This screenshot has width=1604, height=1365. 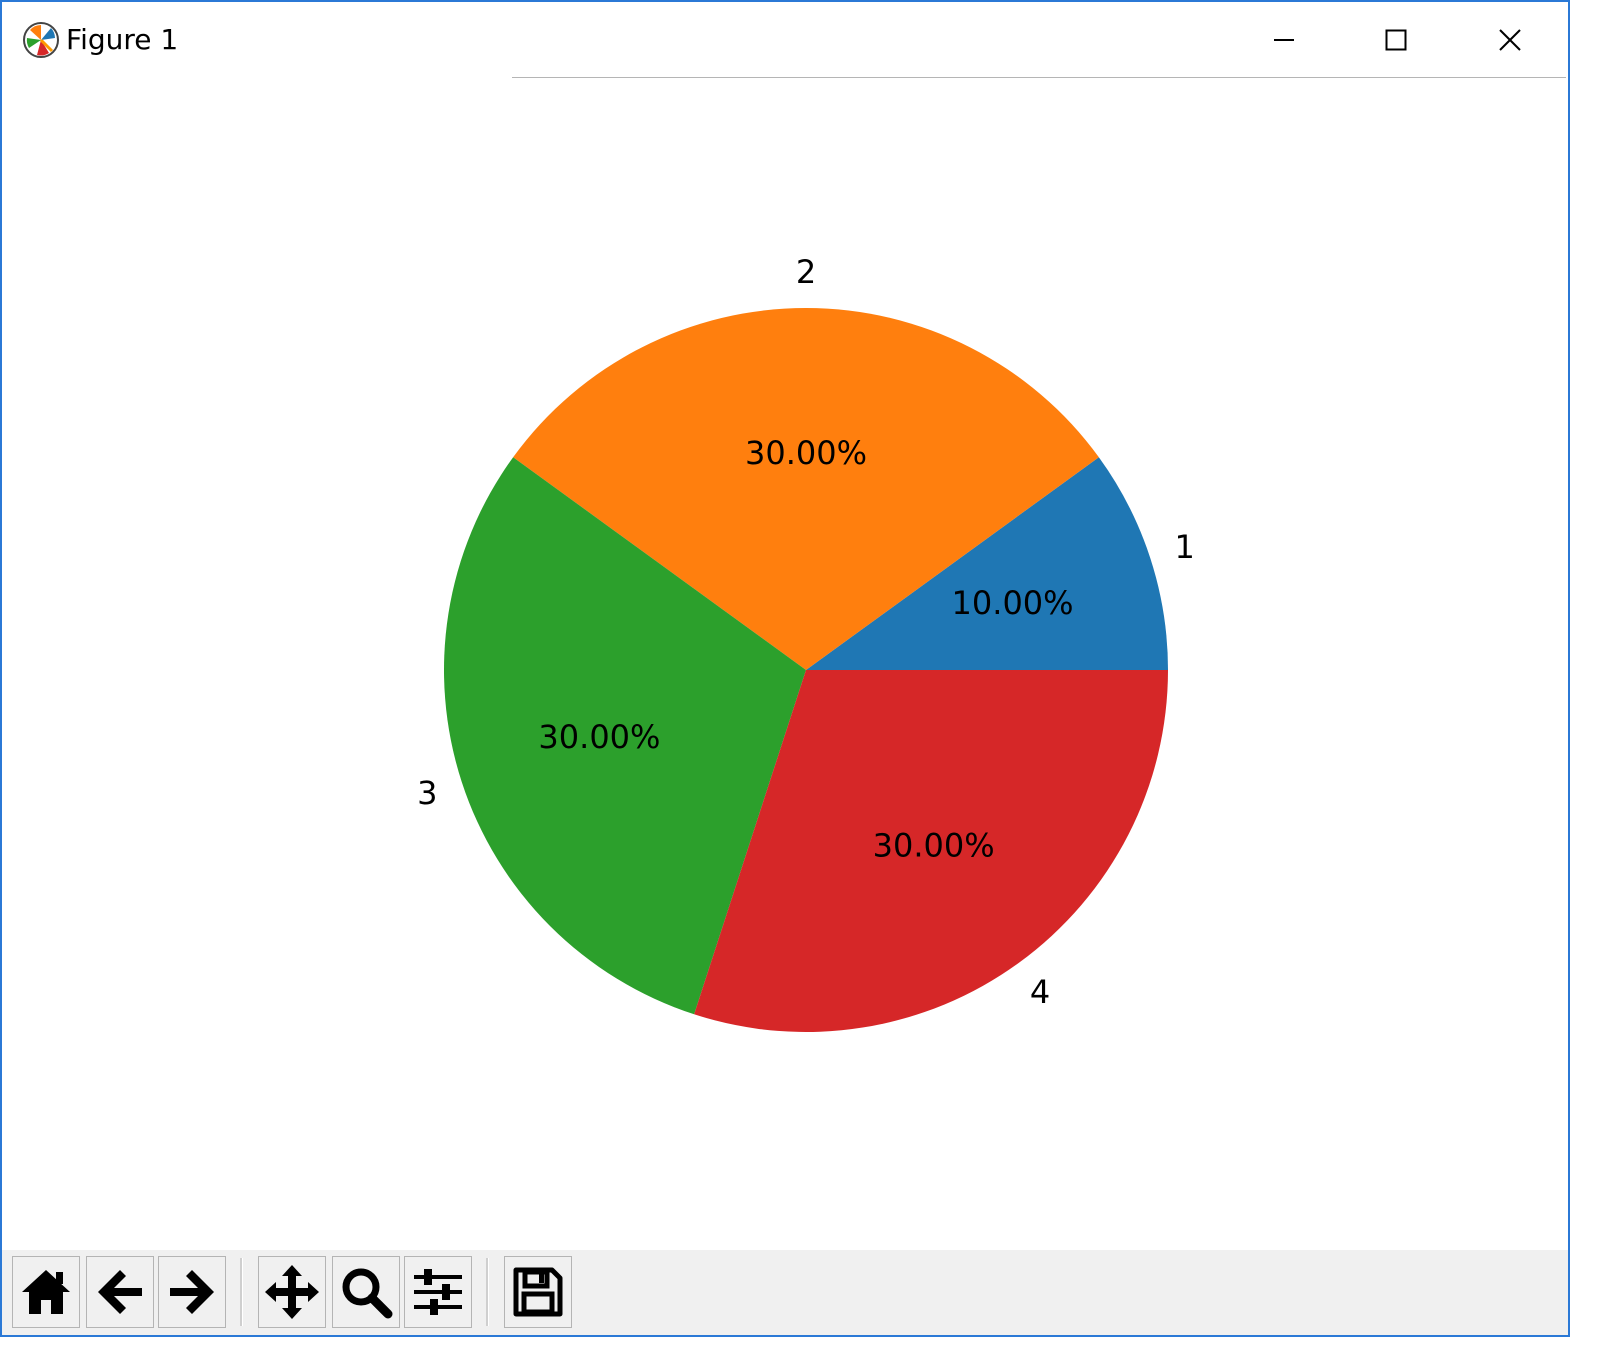 I want to click on slice-label-4: 4, so click(x=1040, y=992).